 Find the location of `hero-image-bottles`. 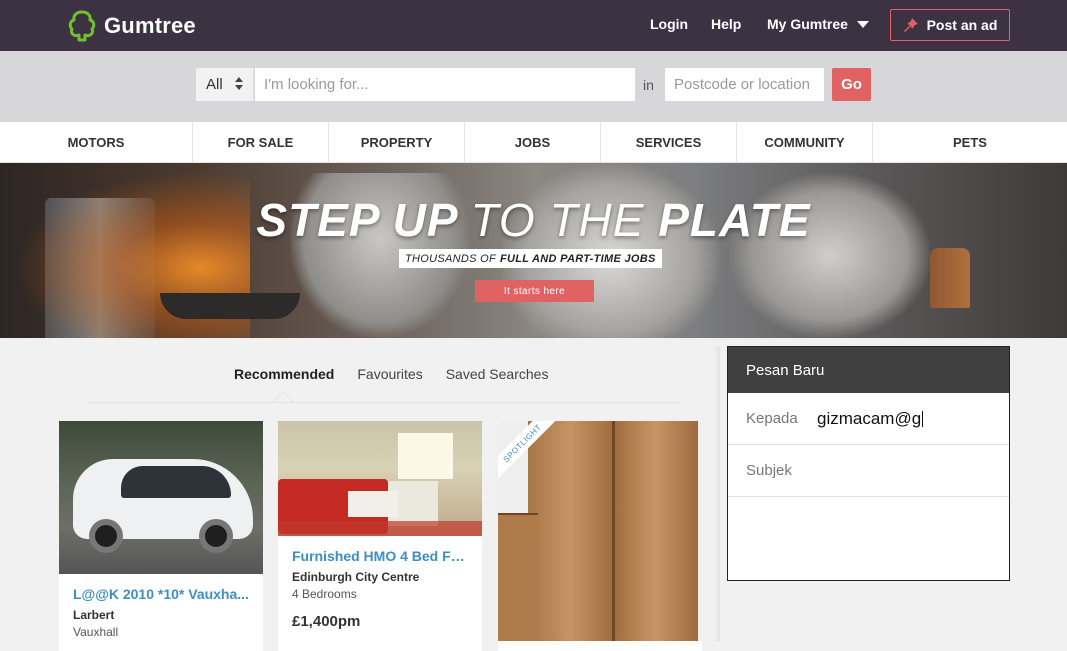

hero-image-bottles is located at coordinates (950, 278).